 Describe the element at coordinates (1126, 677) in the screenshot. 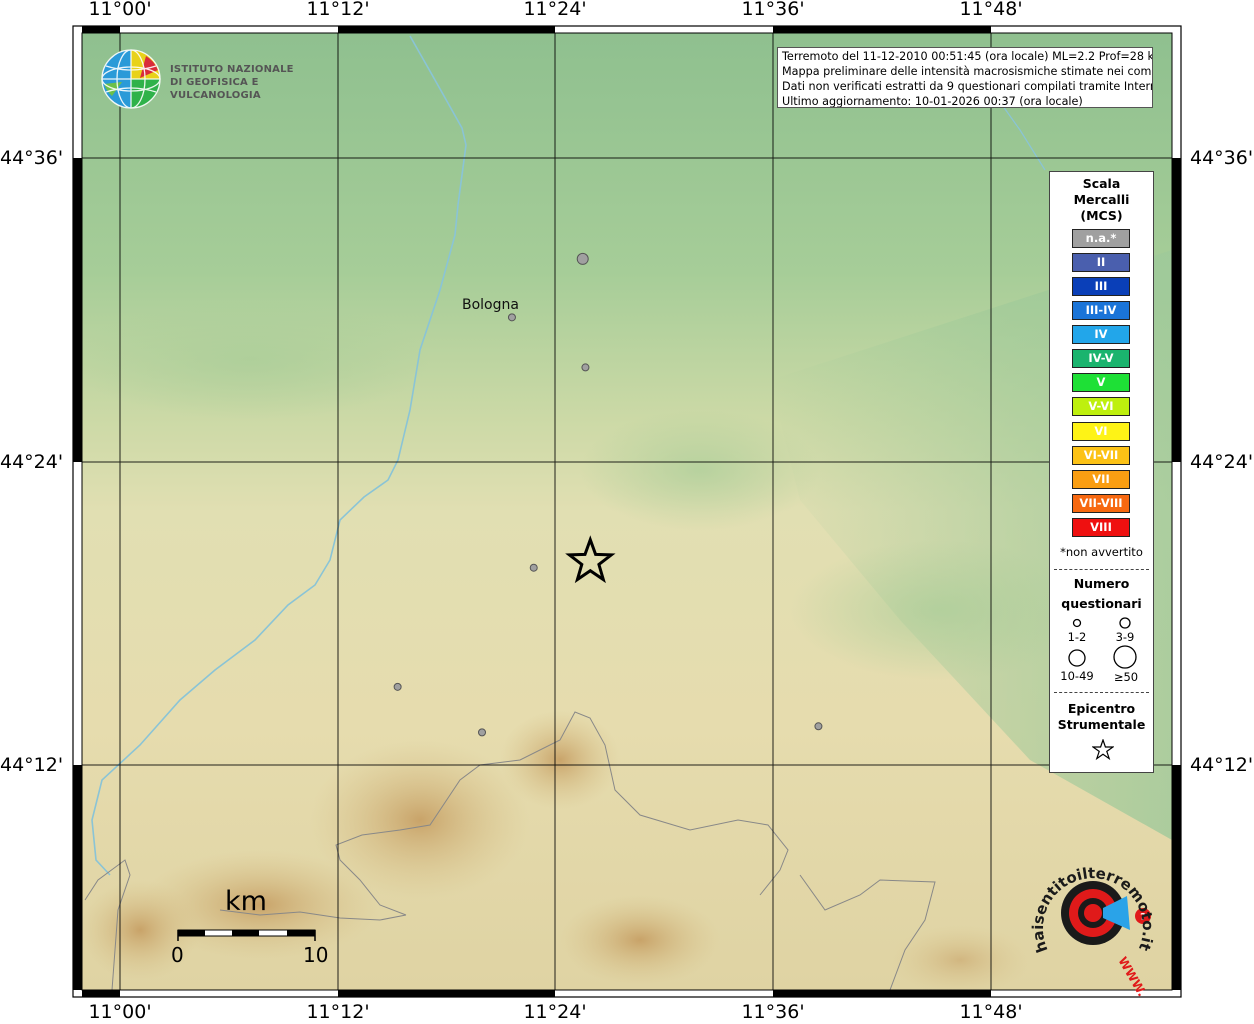

I see `count-label: ≥50` at that location.